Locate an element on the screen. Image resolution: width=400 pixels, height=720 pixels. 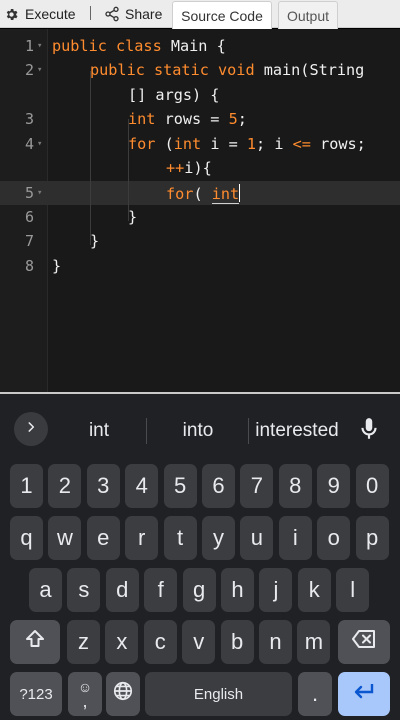
key-q: q is located at coordinates (26, 538).